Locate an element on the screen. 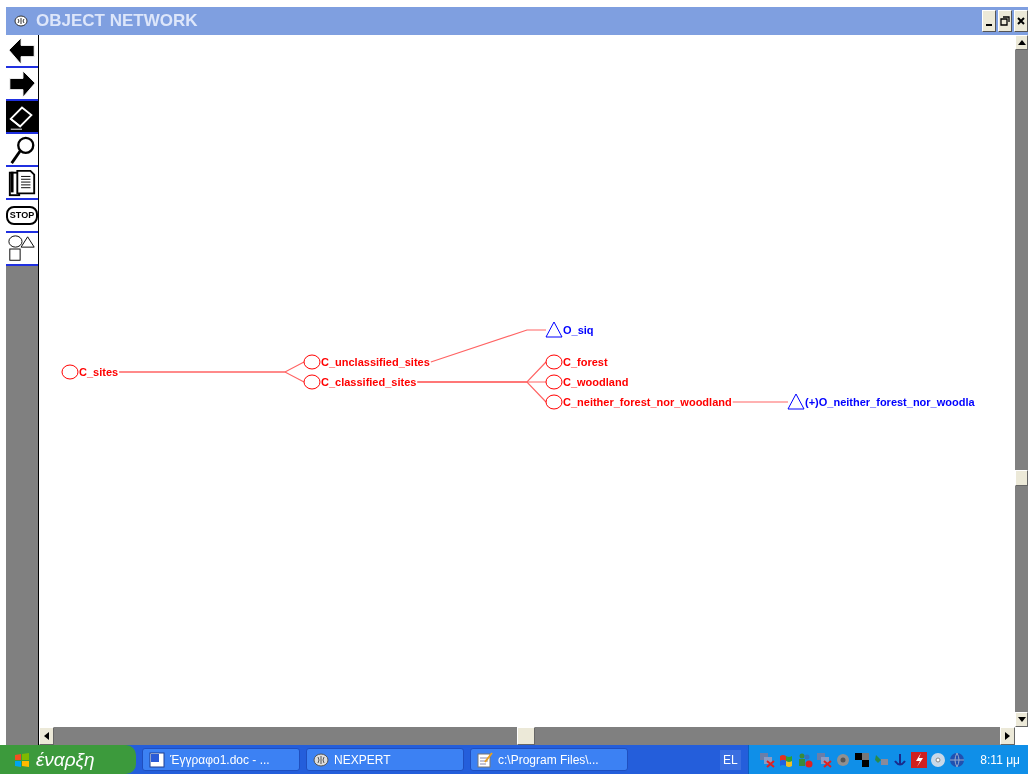 The image size is (1028, 774). language-indicator: EL is located at coordinates (730, 759).